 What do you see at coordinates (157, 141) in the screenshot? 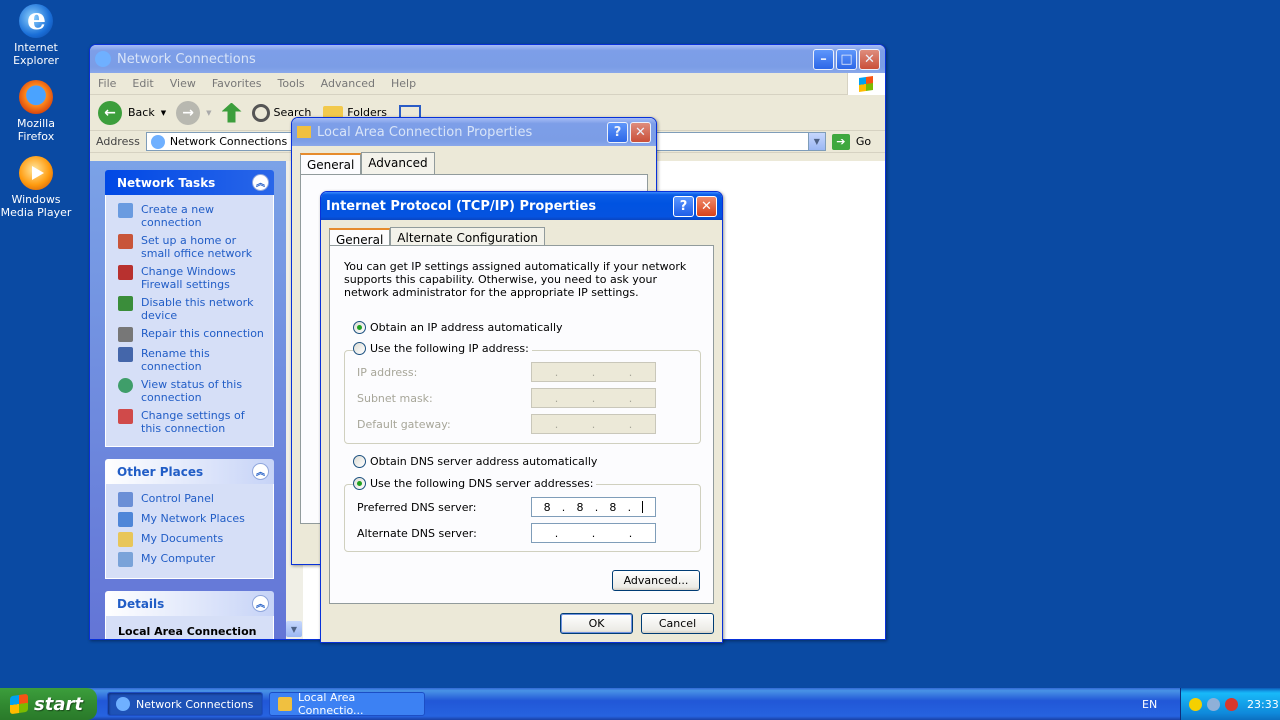
I see `network-icon` at bounding box center [157, 141].